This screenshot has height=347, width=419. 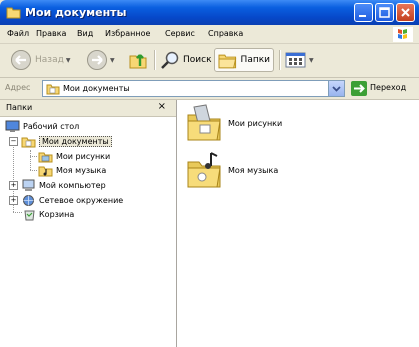 I want to click on tree-label-my-documents: Мои документы, so click(x=75, y=141).